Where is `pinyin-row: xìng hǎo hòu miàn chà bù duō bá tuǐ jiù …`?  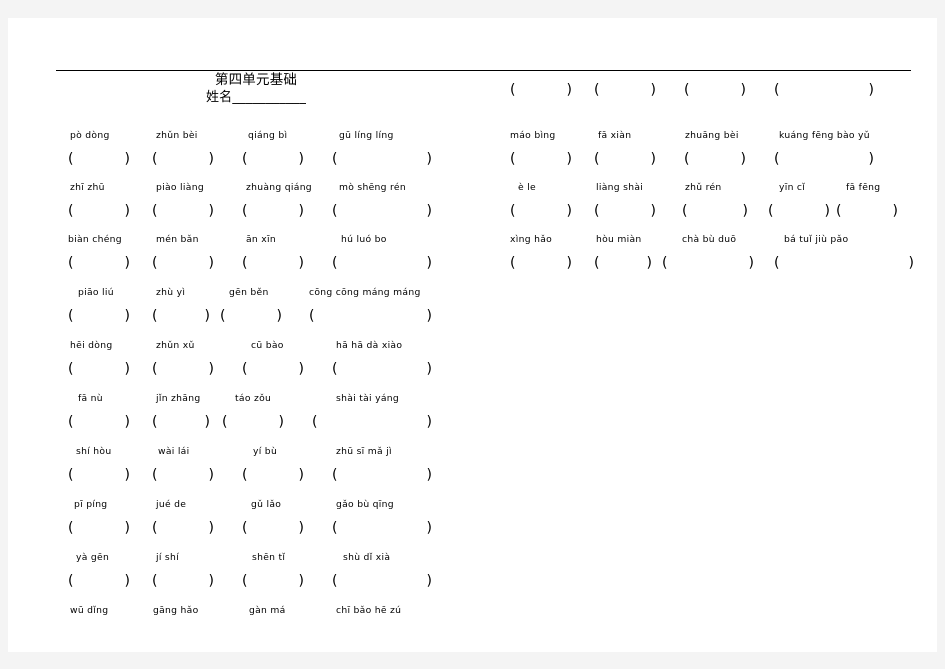 pinyin-row: xìng hǎo hòu miàn chà bù duō bá tuǐ jiù … is located at coordinates (716, 240).